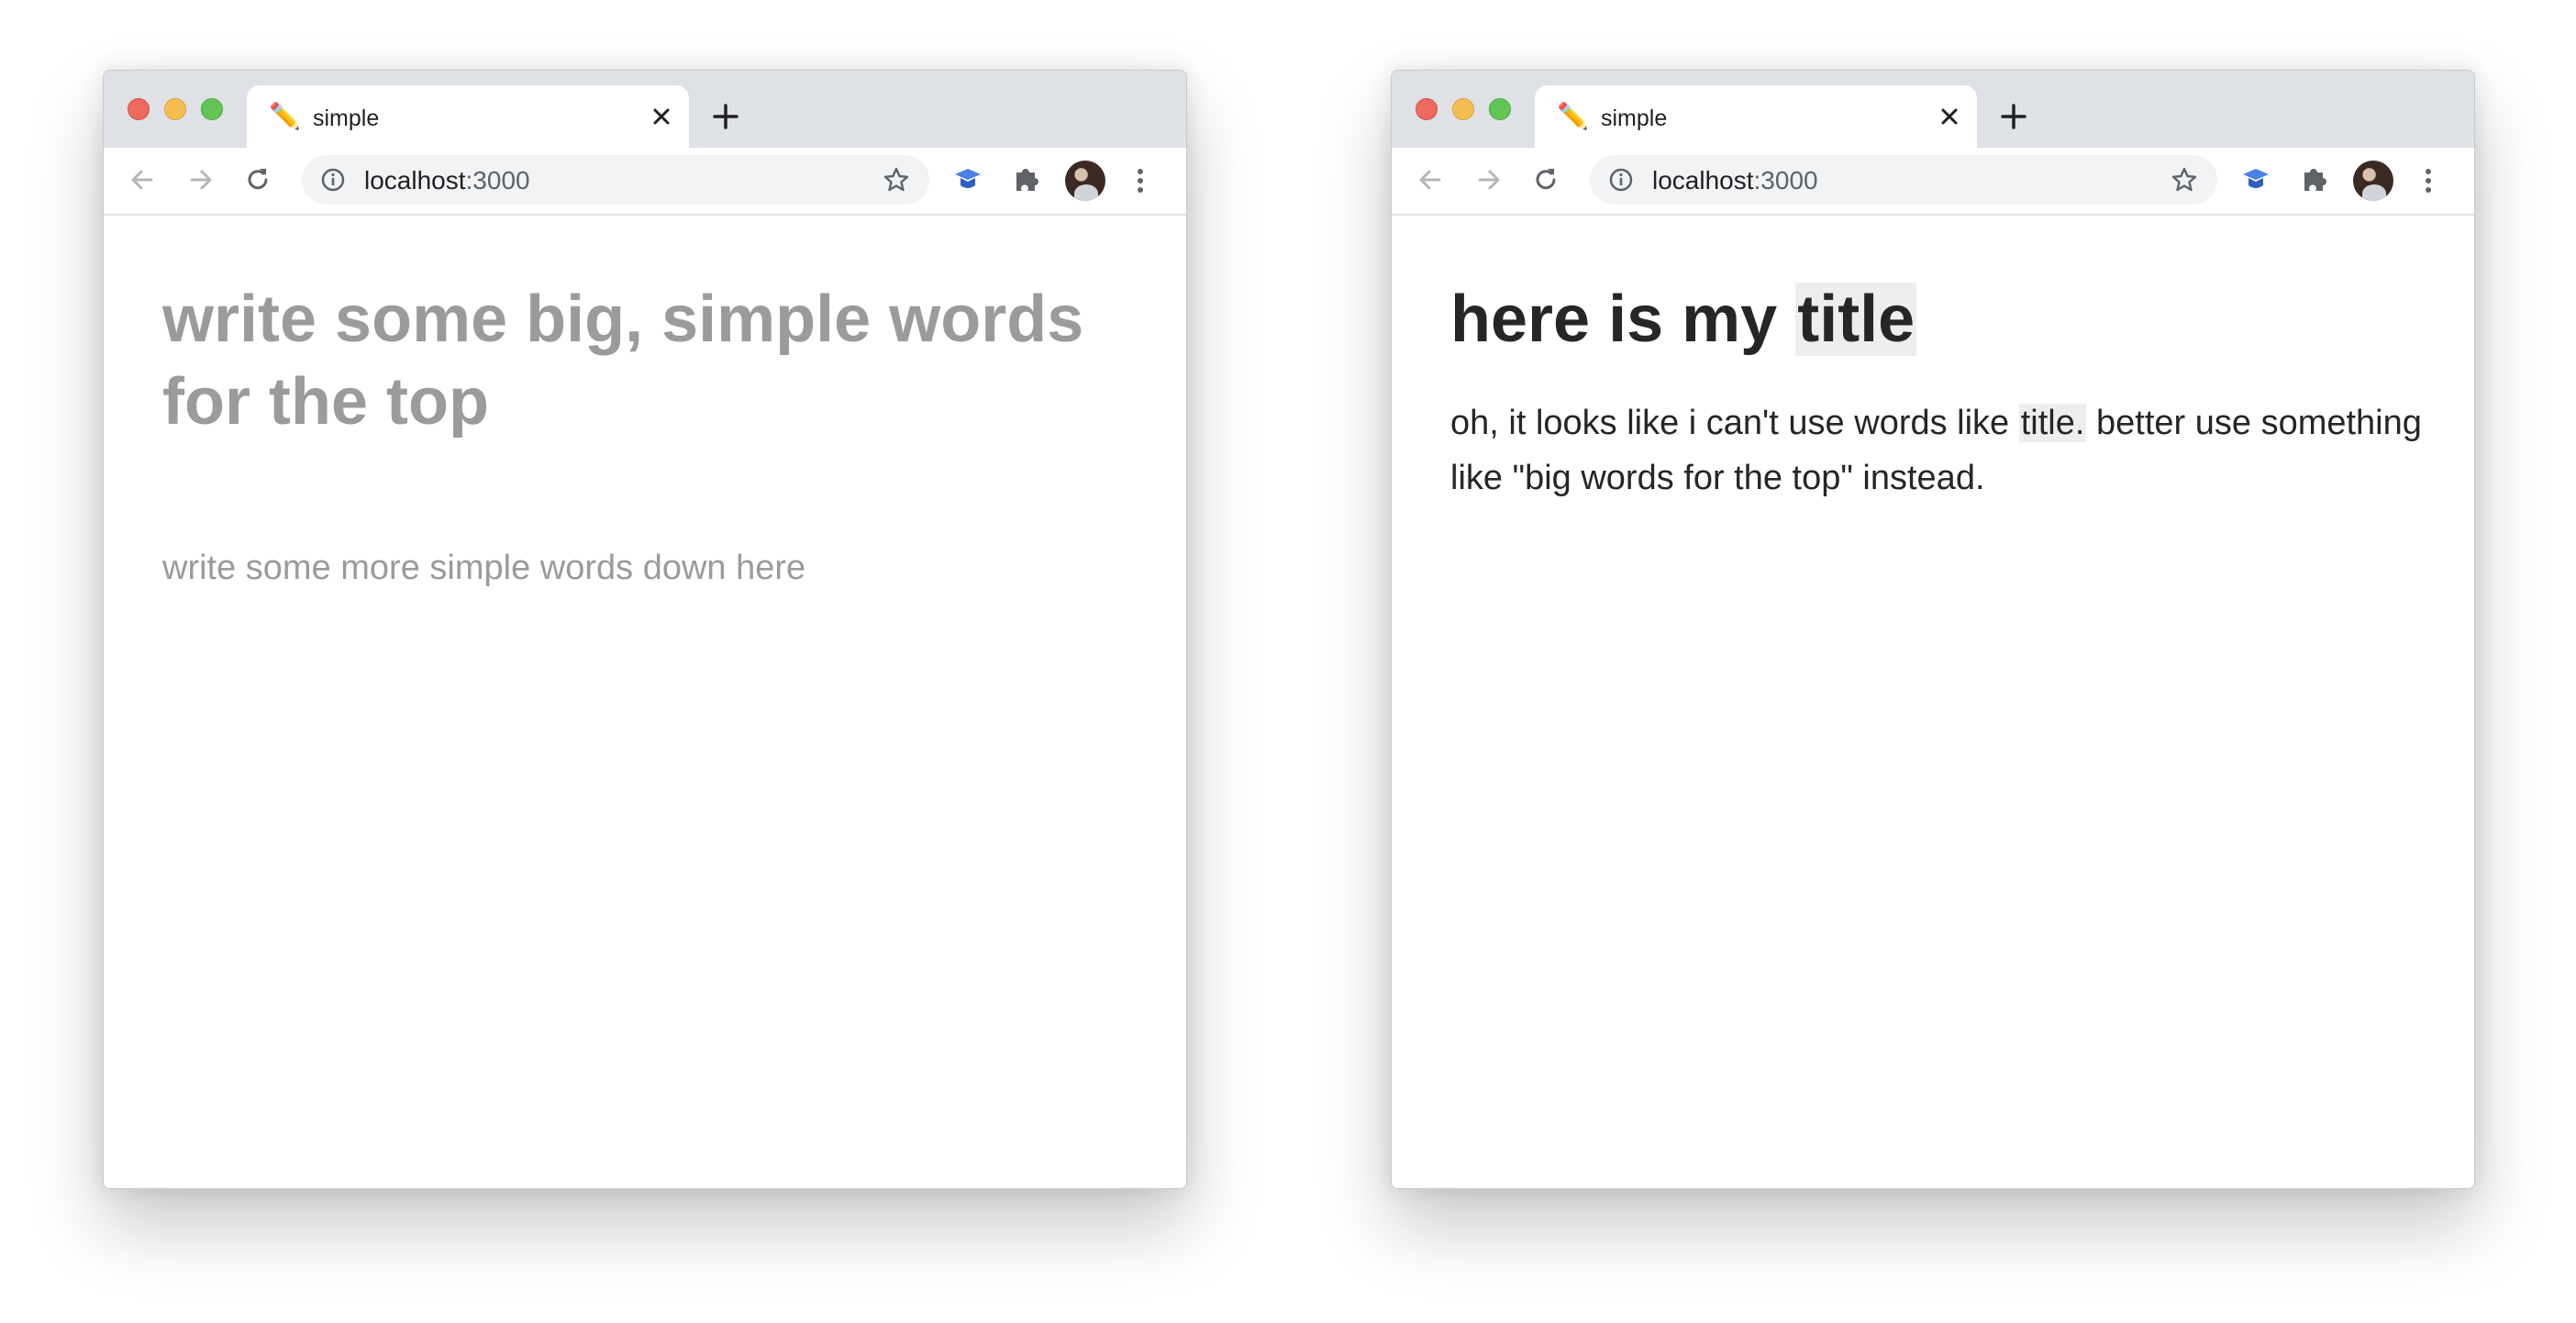 This screenshot has width=2576, height=1323. Describe the element at coordinates (1856, 319) in the screenshot. I see `highlighted-word: title` at that location.